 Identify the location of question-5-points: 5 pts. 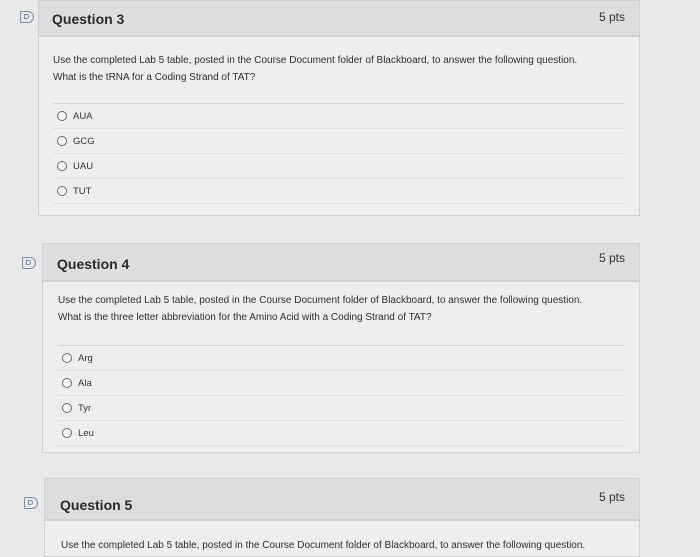
(611, 497).